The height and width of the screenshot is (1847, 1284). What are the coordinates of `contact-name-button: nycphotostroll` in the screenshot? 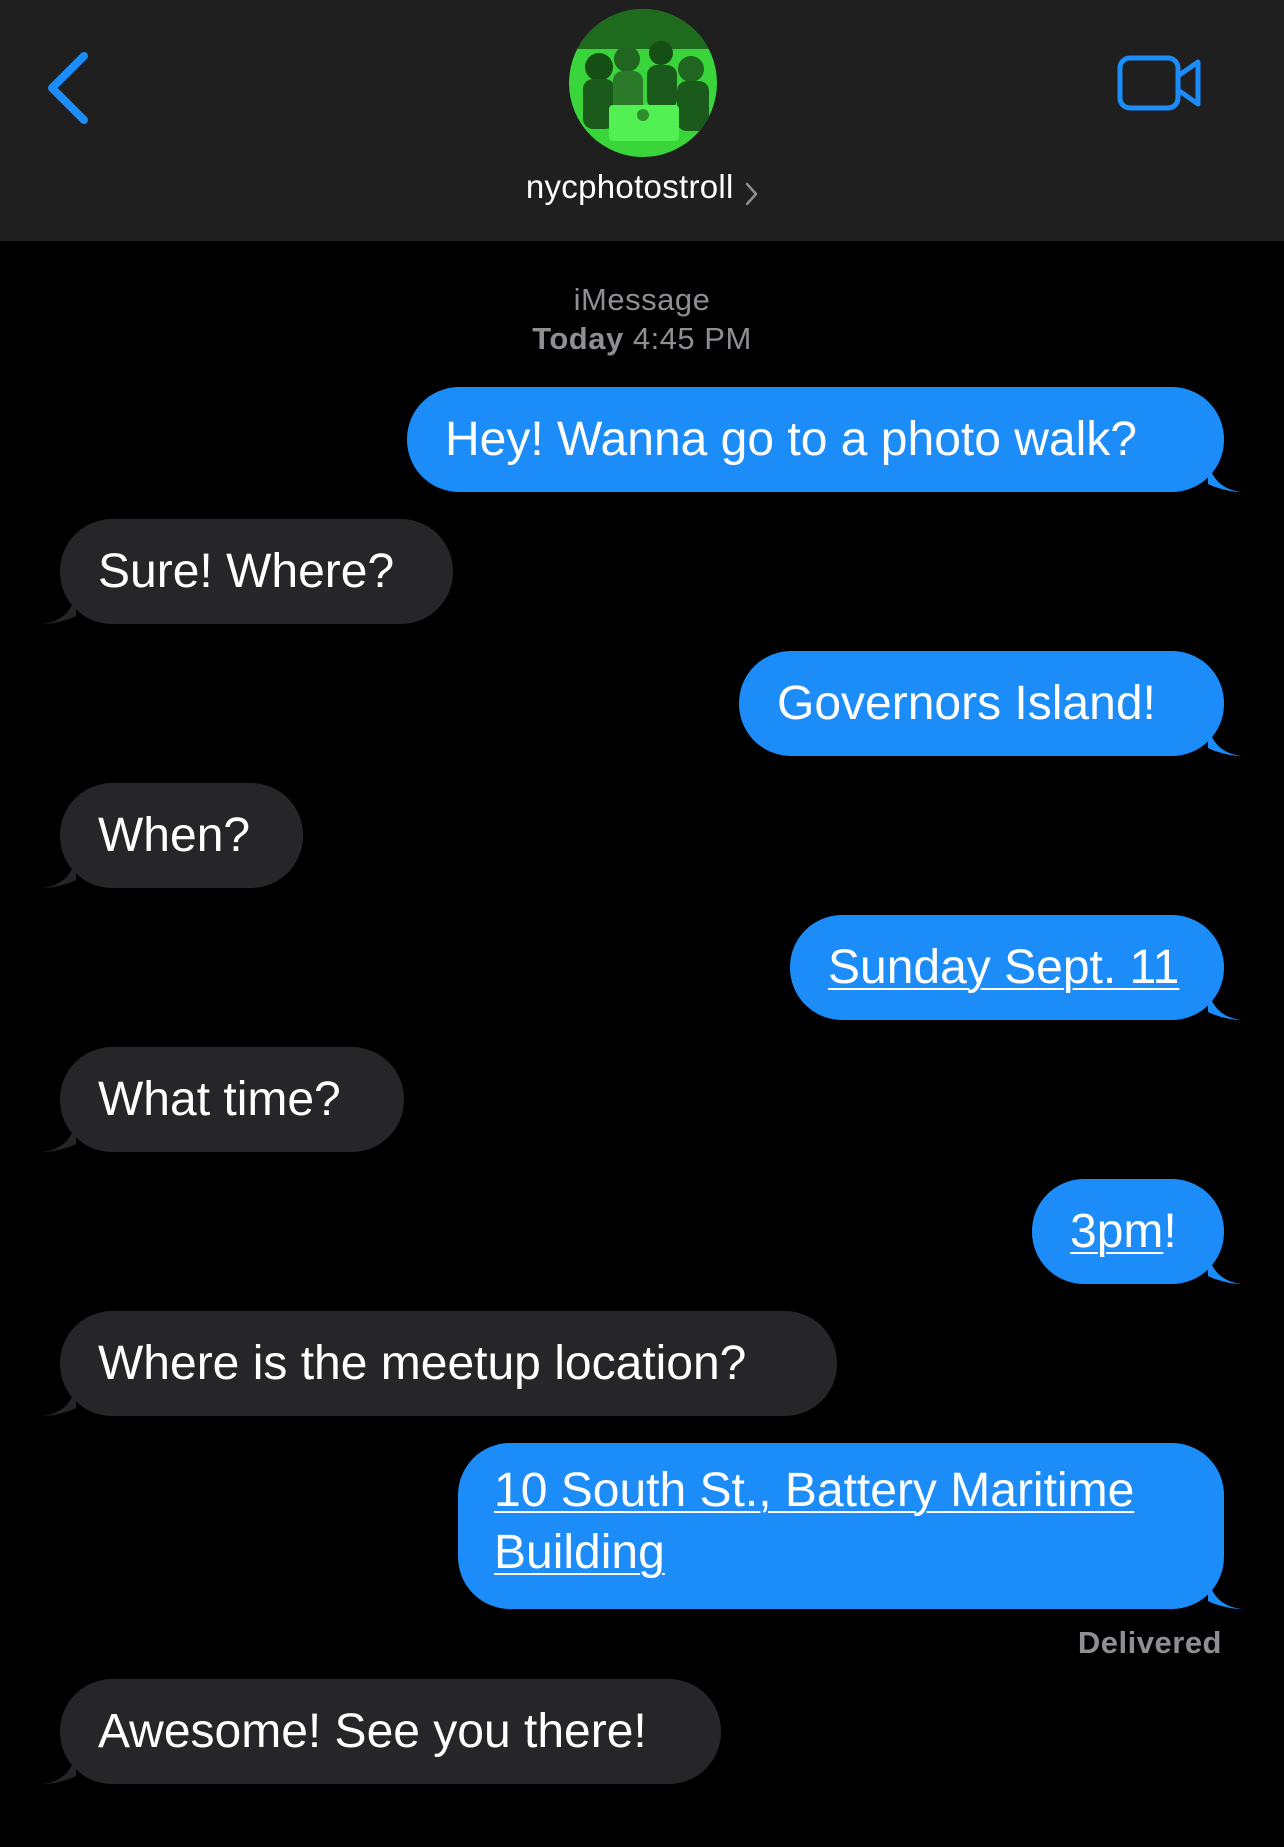 It's located at (642, 187).